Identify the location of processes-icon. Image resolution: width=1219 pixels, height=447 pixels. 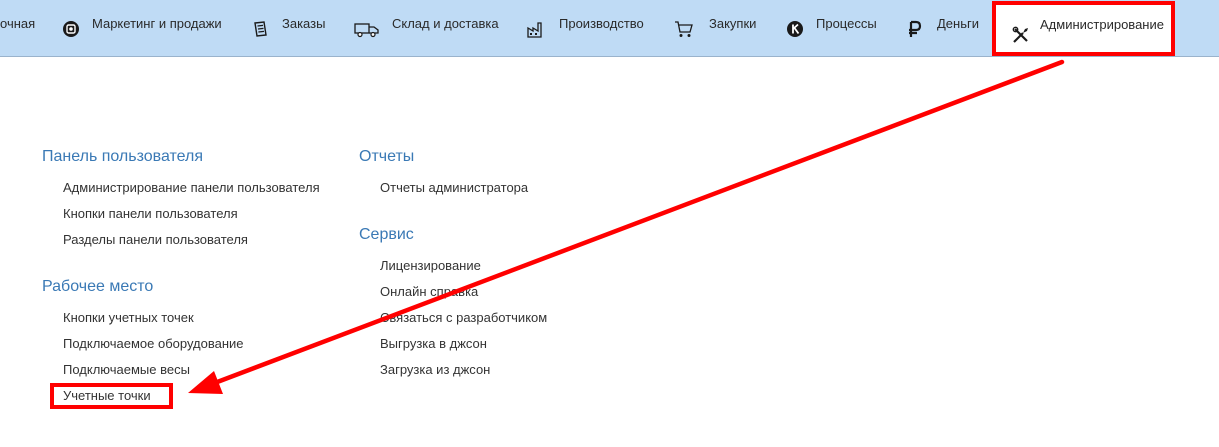
(795, 29).